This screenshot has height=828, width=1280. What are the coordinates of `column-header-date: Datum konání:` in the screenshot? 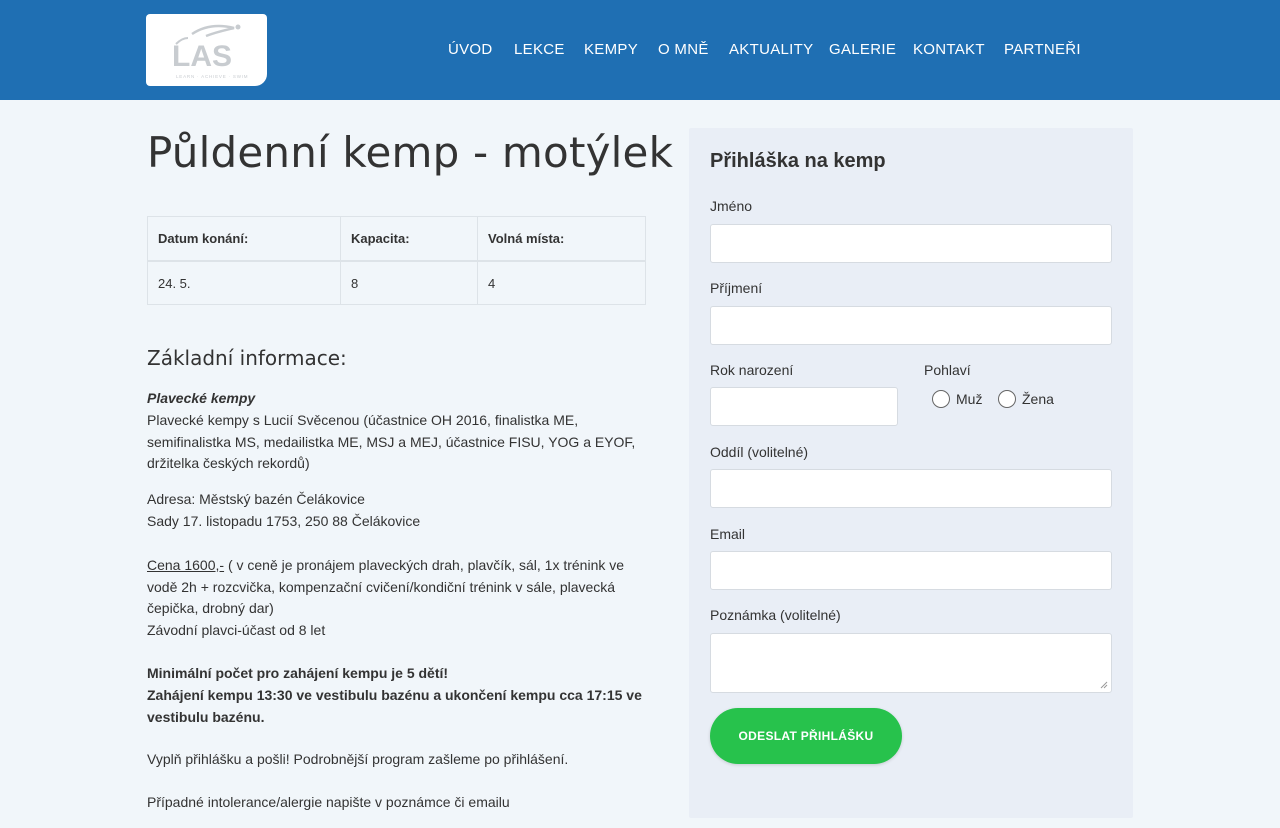 It's located at (244, 239).